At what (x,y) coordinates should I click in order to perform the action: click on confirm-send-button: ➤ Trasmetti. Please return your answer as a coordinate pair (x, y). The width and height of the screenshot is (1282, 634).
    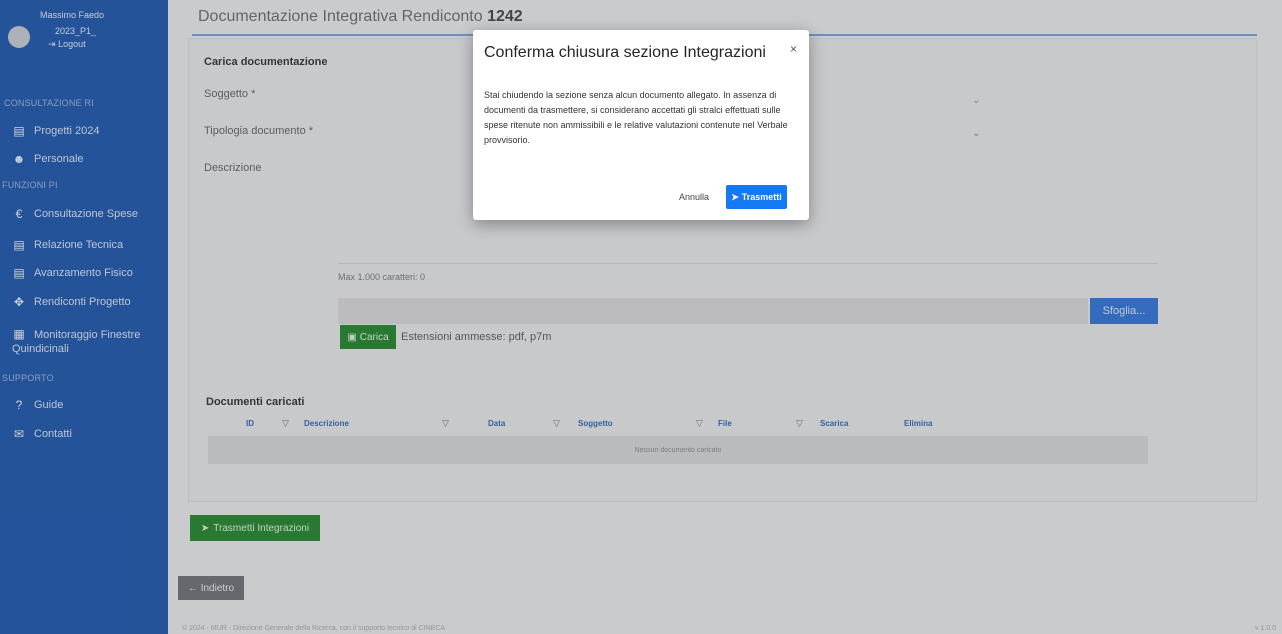
    Looking at the image, I should click on (756, 197).